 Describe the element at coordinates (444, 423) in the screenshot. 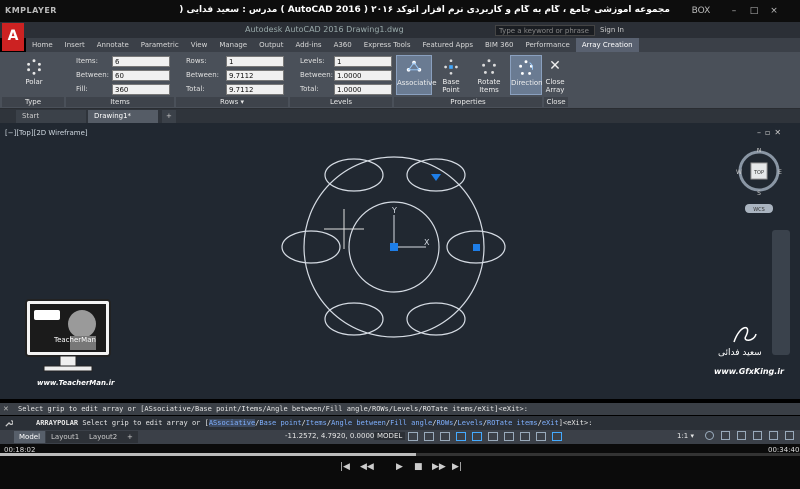

I see `option-rows: ROWs` at that location.